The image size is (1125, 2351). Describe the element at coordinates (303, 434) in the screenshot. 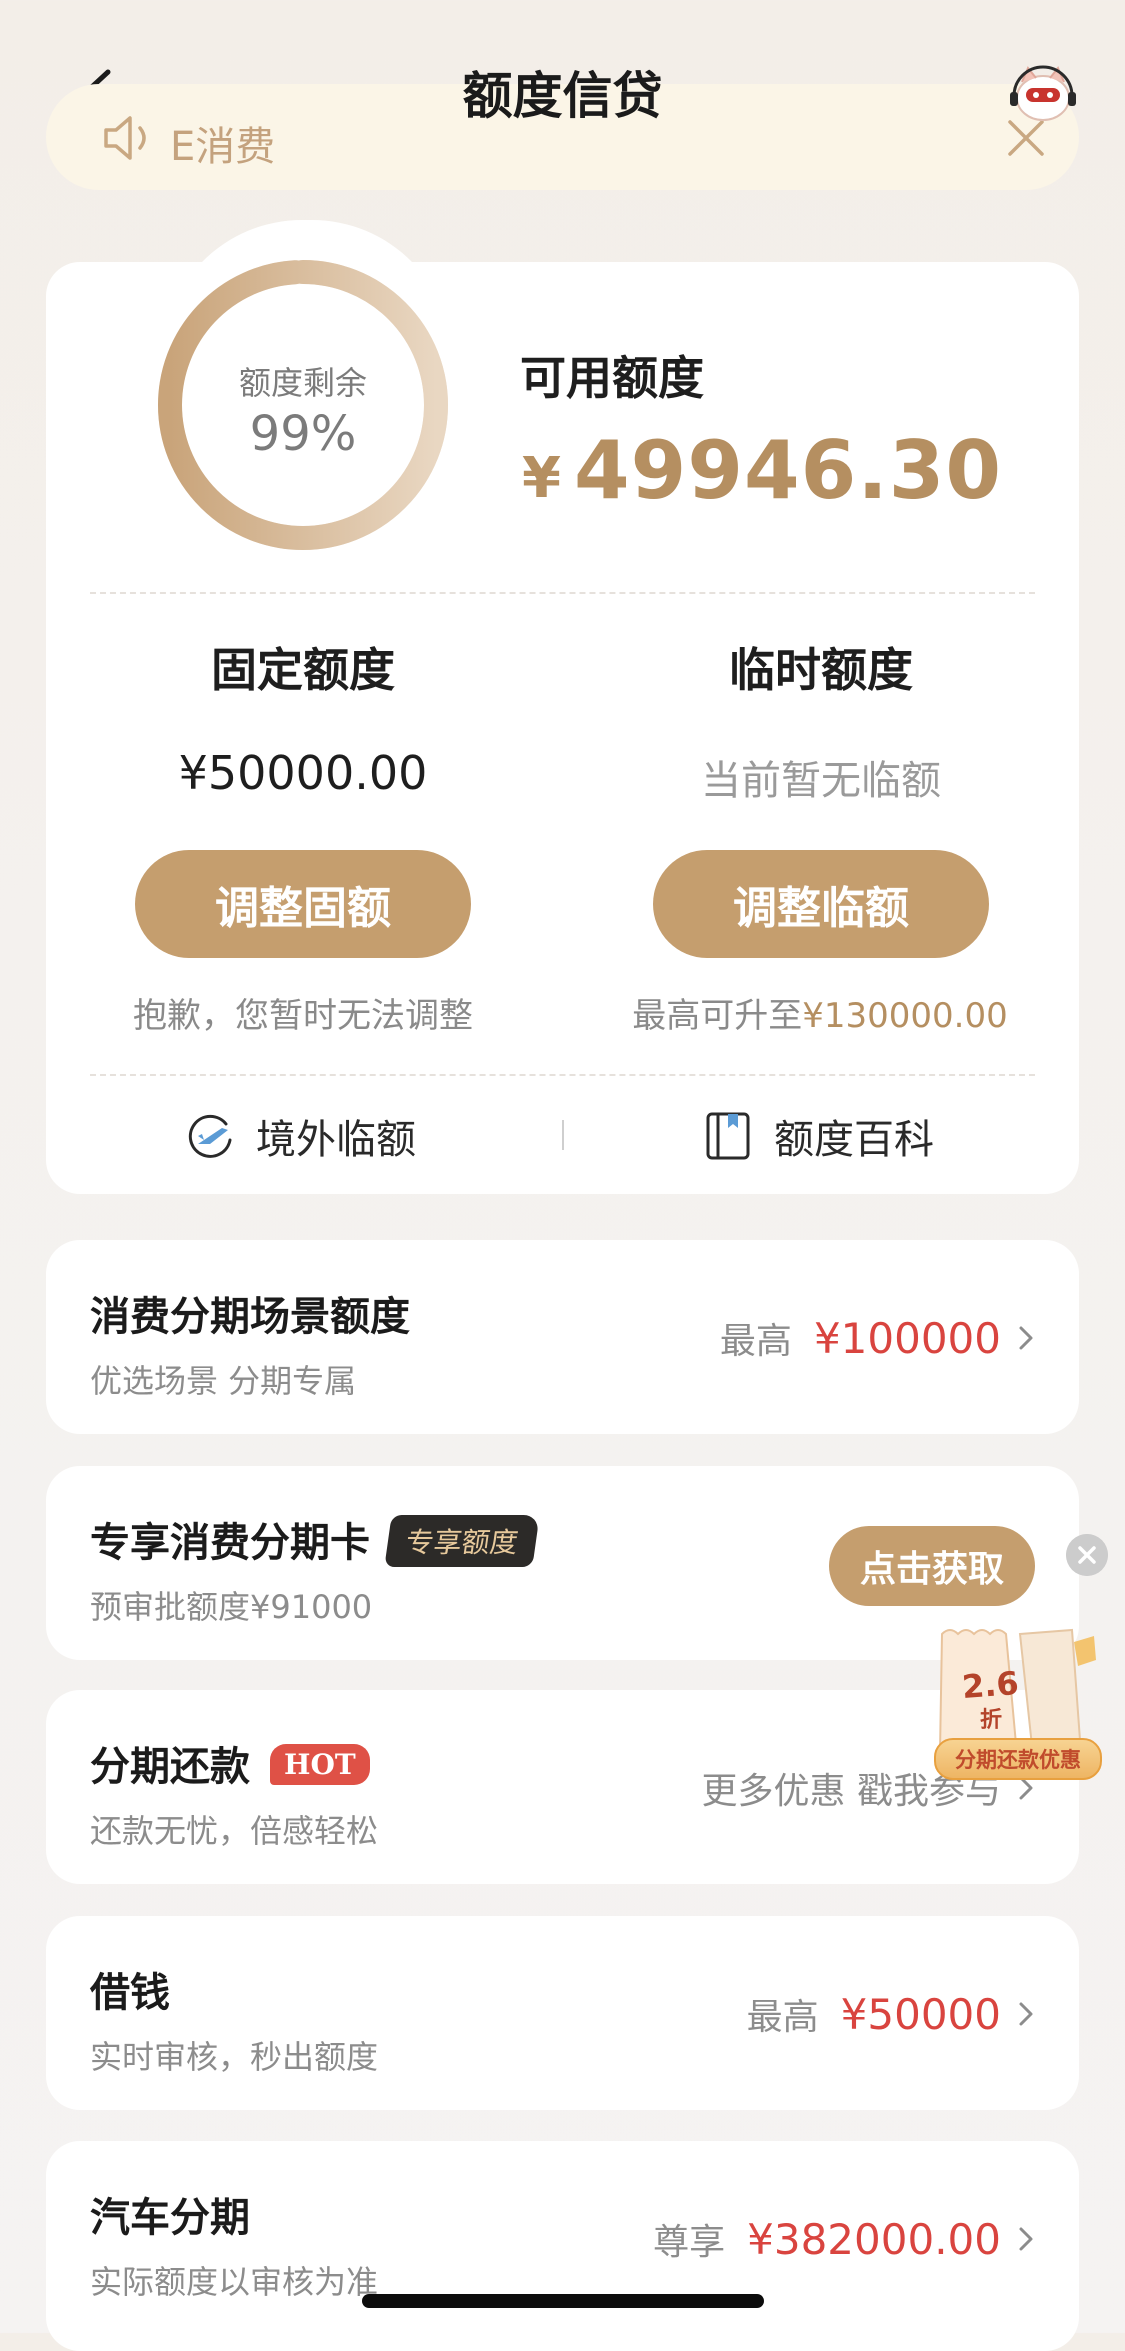

I see `ring-percent: 99%` at that location.